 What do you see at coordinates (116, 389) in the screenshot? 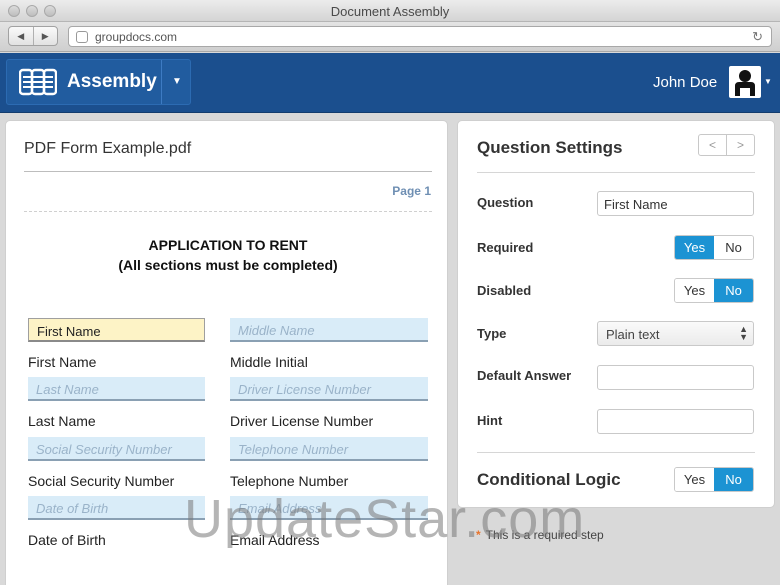
I see `last-name-field: Last Name` at bounding box center [116, 389].